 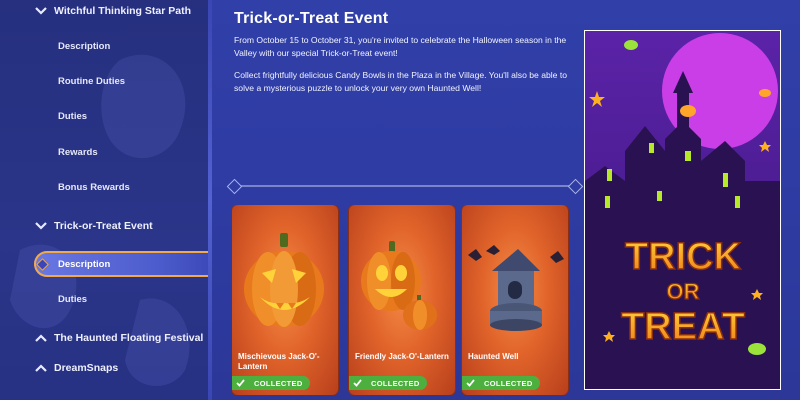 I want to click on mischievous-jack-o-lantern-image, so click(x=284, y=280).